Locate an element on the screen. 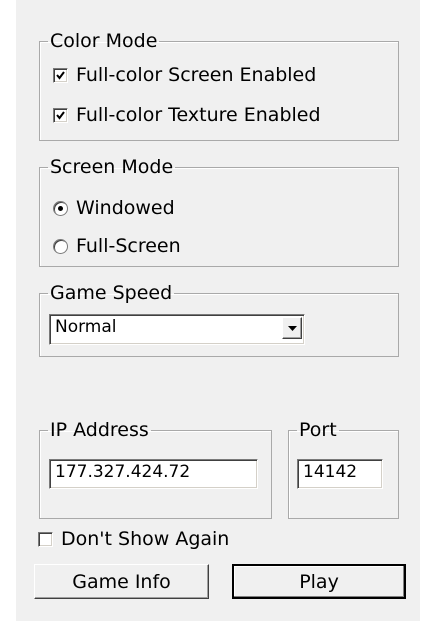 This screenshot has width=424, height=621. radio-dot-icon is located at coordinates (60, 208).